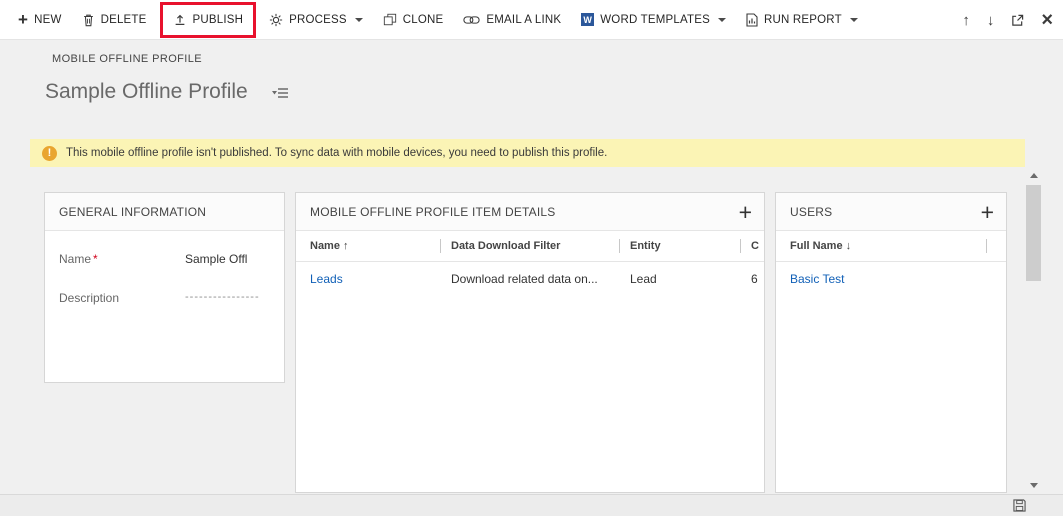 This screenshot has height=516, width=1063. What do you see at coordinates (531, 505) in the screenshot?
I see `status-bar` at bounding box center [531, 505].